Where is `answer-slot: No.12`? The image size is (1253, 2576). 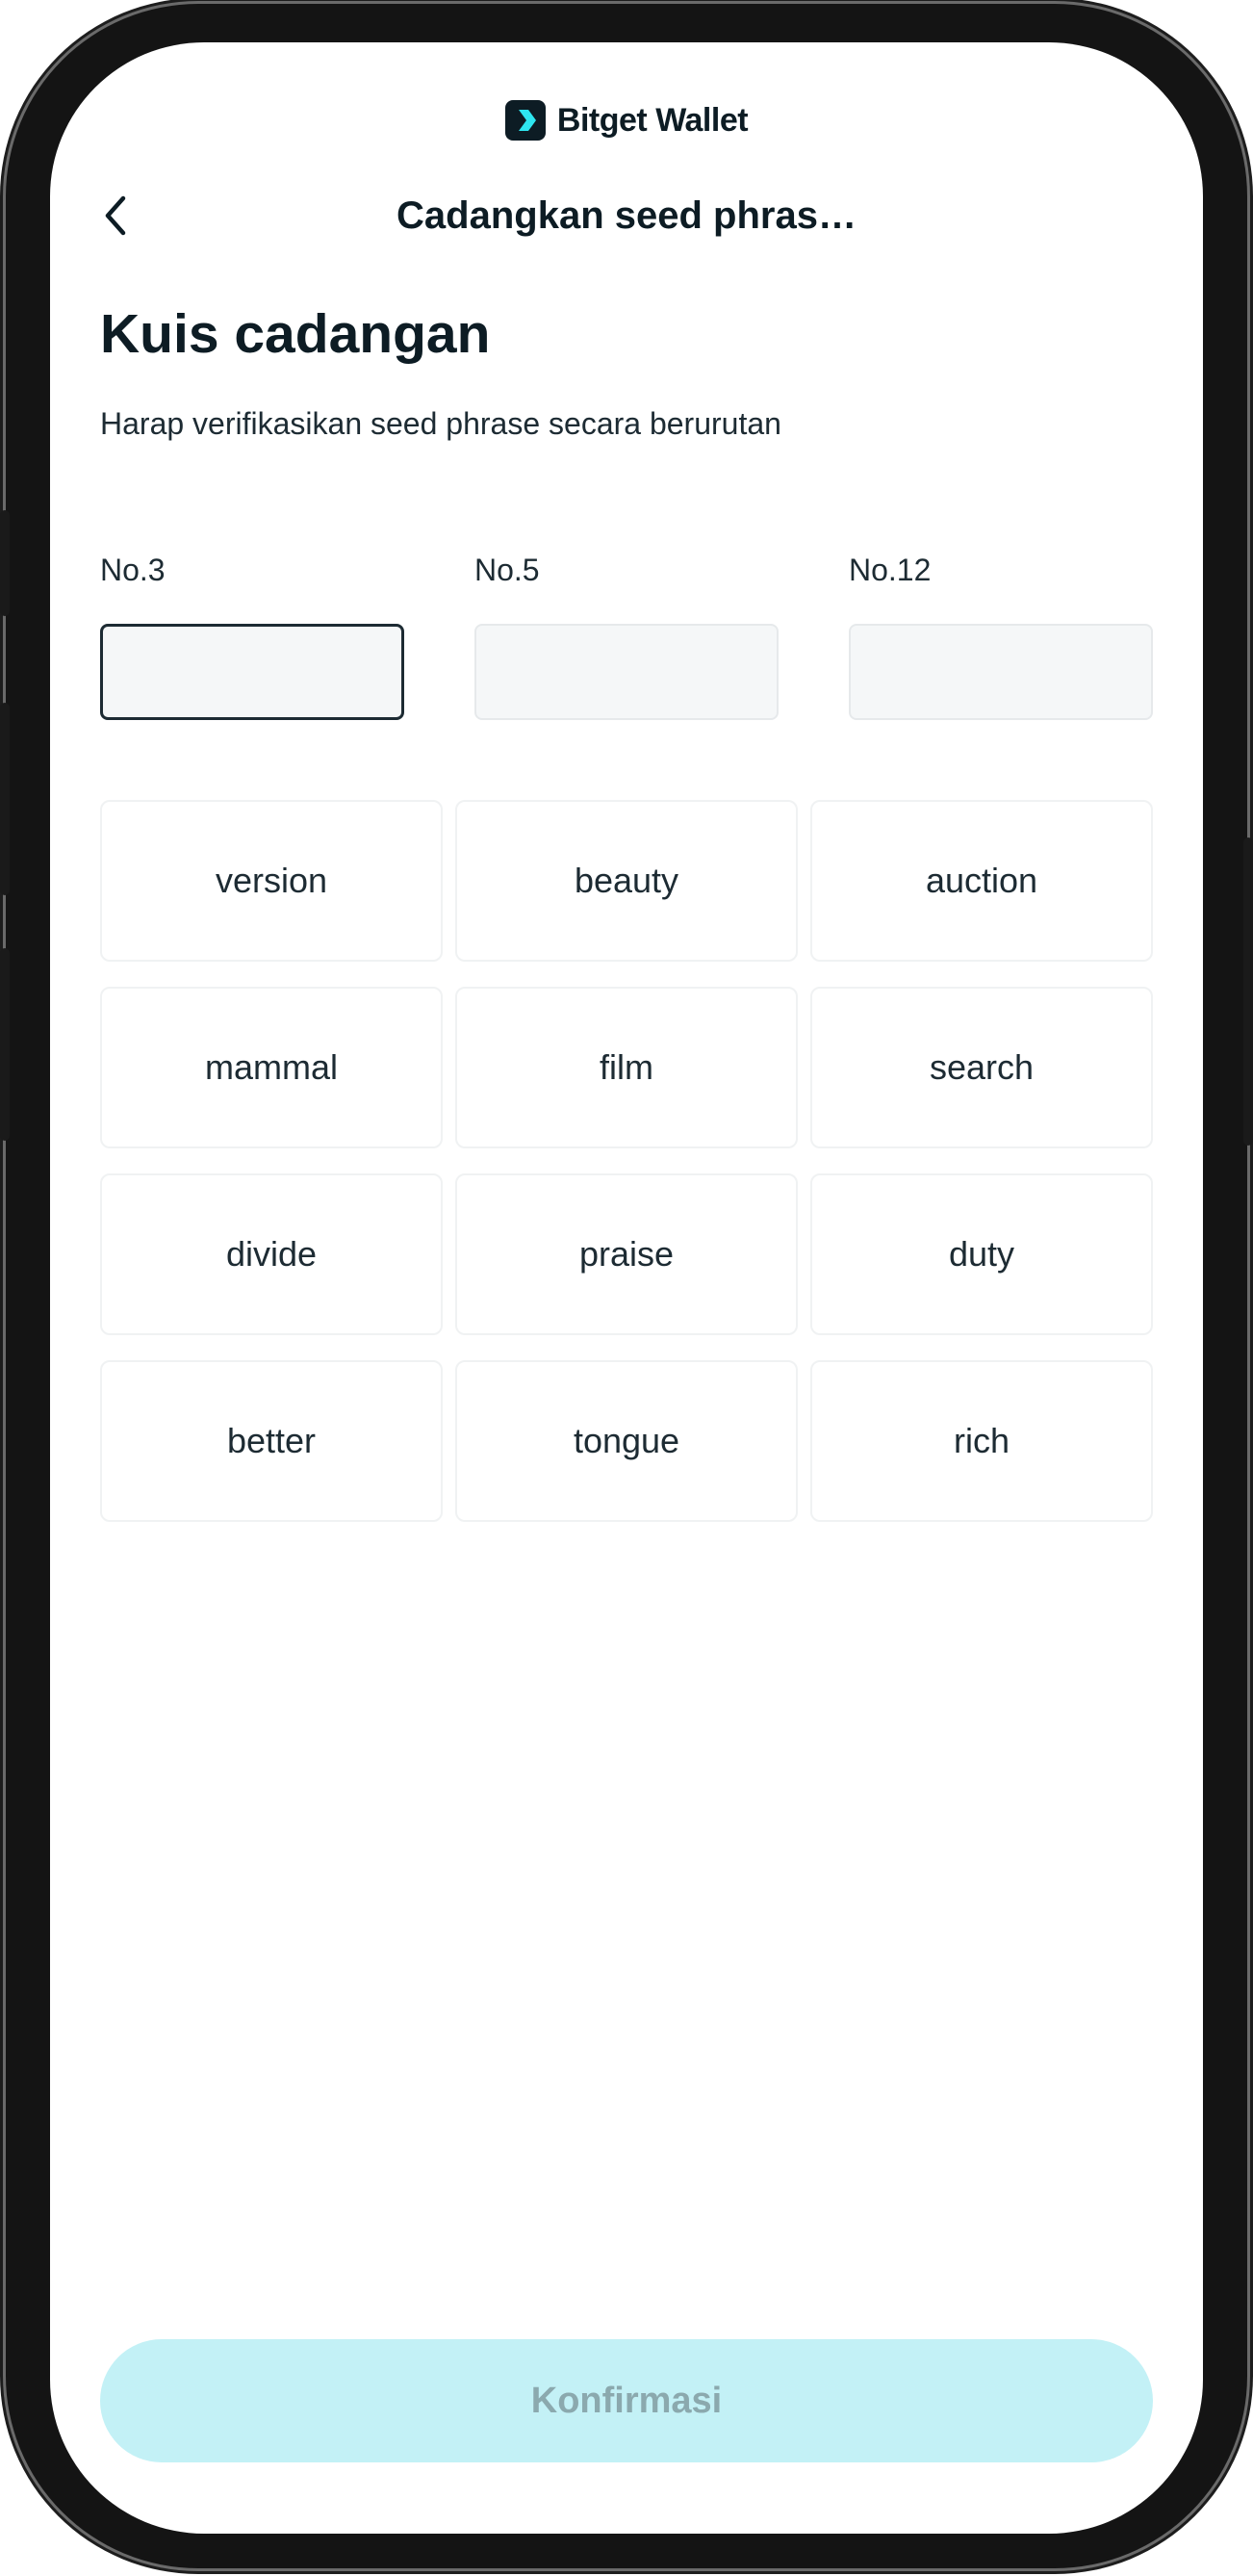
answer-slot: No.12 is located at coordinates (1001, 635).